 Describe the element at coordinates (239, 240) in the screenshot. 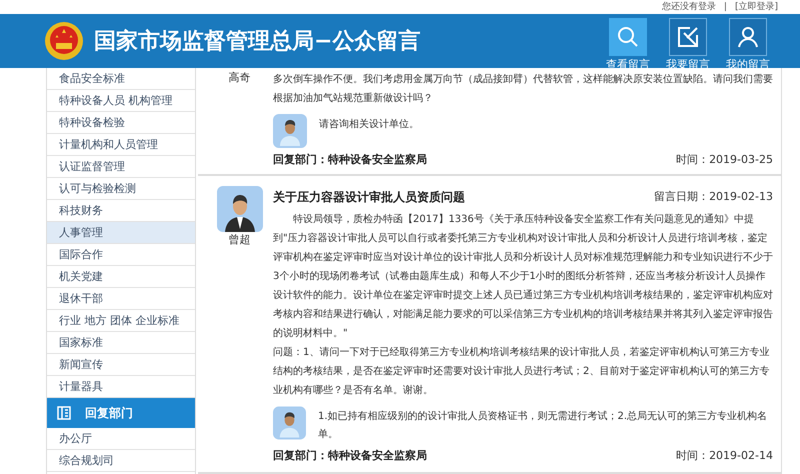

I see `author-name: 曾超` at that location.